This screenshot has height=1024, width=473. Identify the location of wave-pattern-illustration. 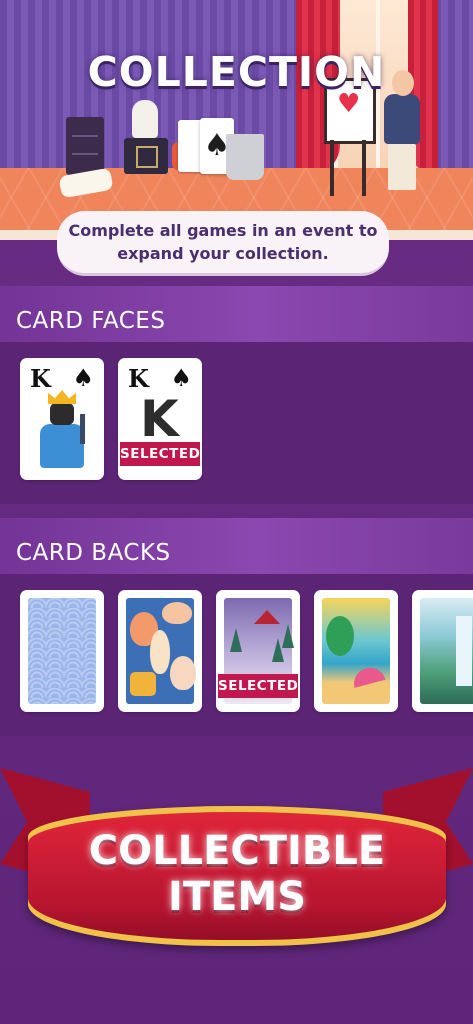
(62, 651).